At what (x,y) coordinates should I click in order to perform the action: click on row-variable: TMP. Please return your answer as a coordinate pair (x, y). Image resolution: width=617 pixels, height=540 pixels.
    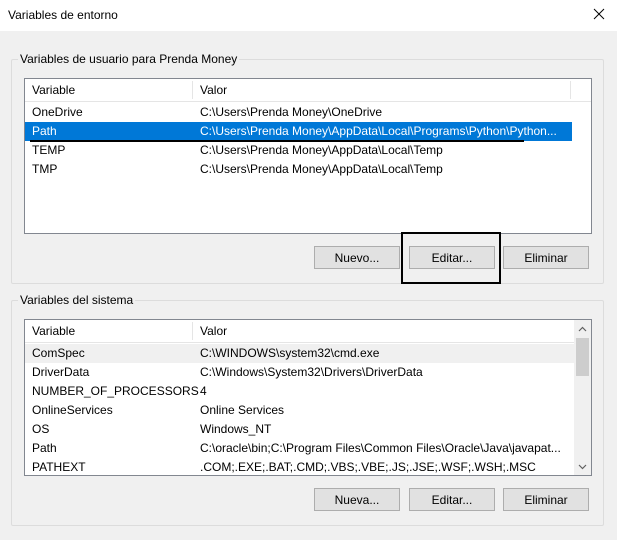
    Looking at the image, I should click on (45, 169).